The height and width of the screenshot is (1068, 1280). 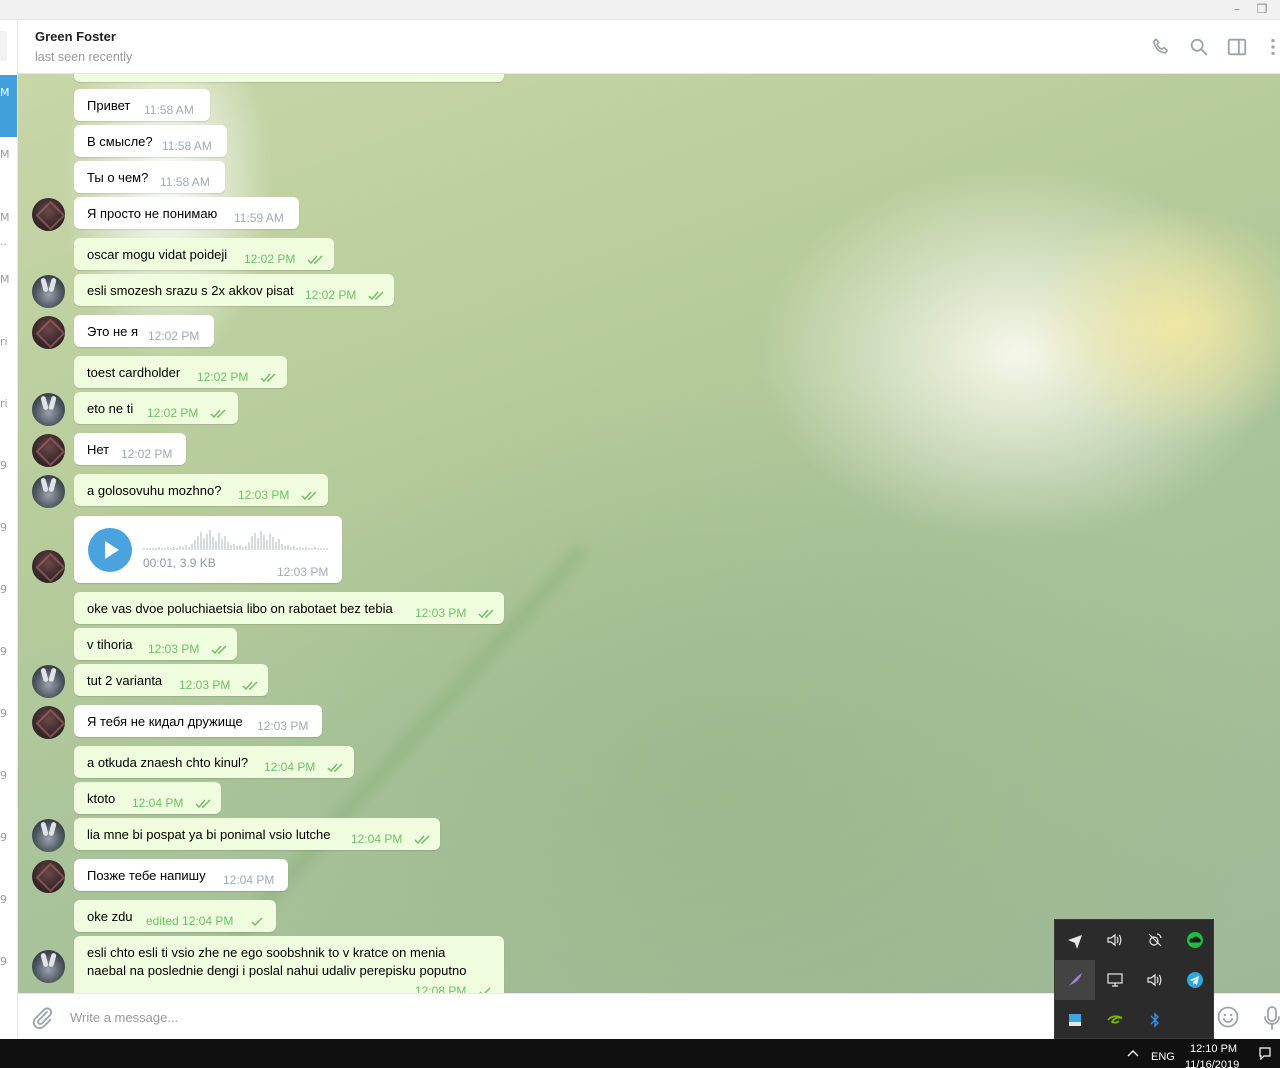 What do you see at coordinates (1265, 1053) in the screenshot?
I see `notification-icon` at bounding box center [1265, 1053].